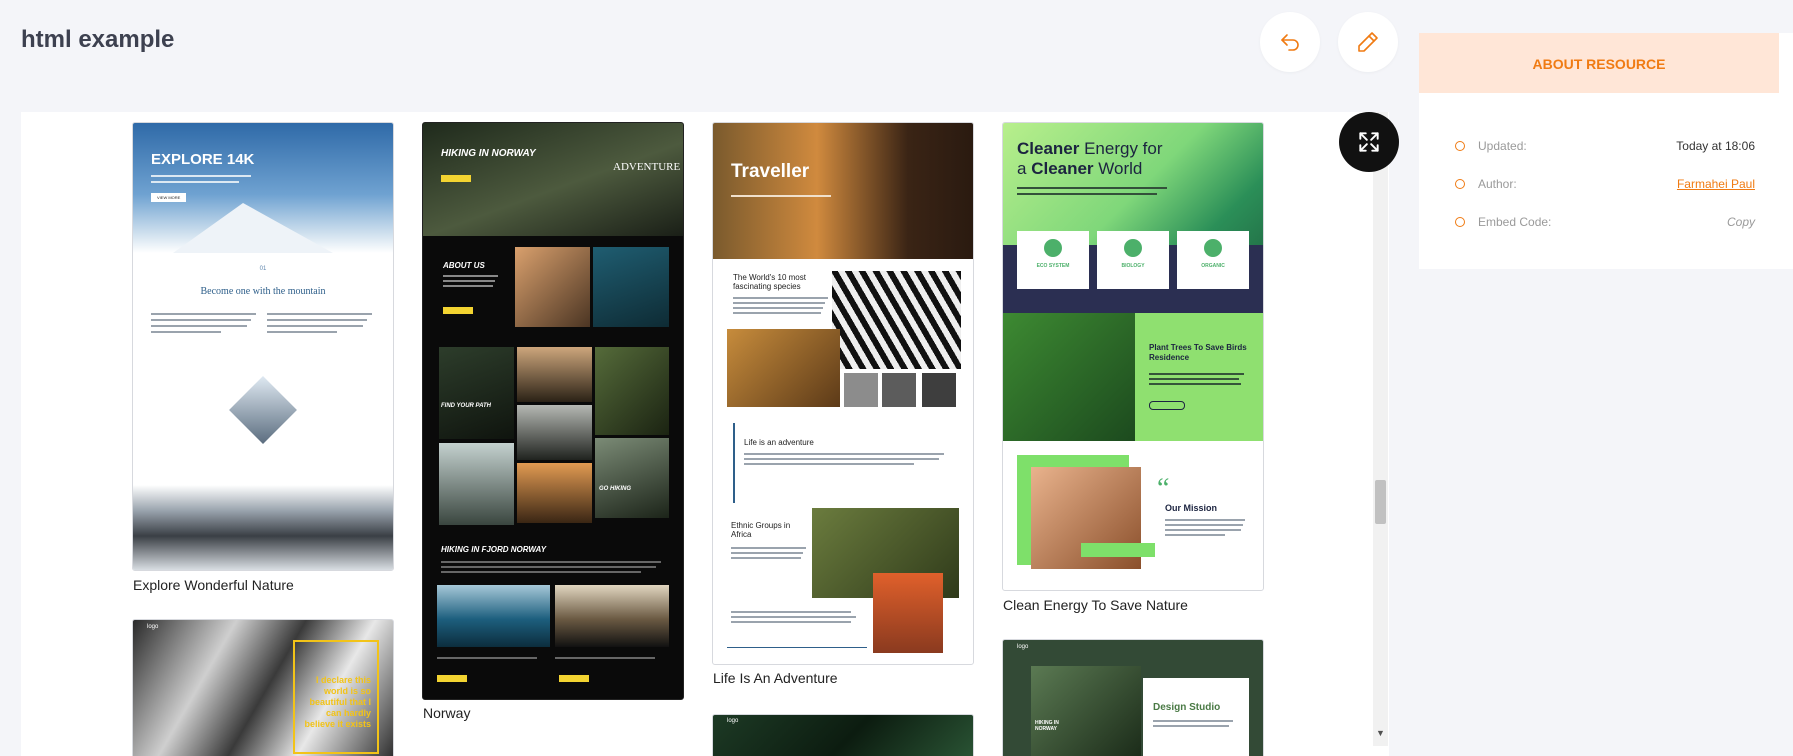 Image resolution: width=1793 pixels, height=756 pixels. Describe the element at coordinates (169, 197) in the screenshot. I see `thumb-hero-button: VIEW MORE` at that location.